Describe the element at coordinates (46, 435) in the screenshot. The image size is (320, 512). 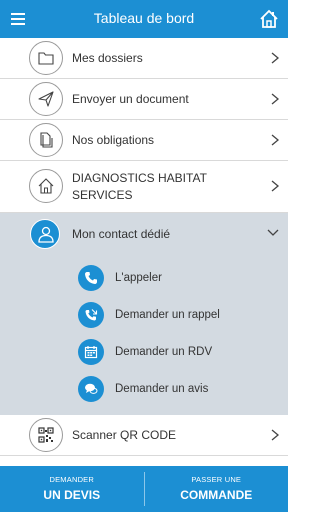
I see `qr-code-icon` at that location.